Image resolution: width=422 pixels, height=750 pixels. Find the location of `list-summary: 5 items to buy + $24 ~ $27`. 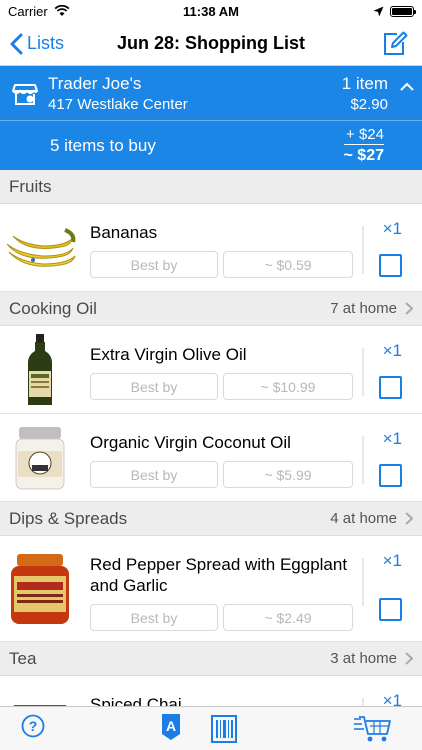

list-summary: 5 items to buy + $24 ~ $27 is located at coordinates (211, 145).